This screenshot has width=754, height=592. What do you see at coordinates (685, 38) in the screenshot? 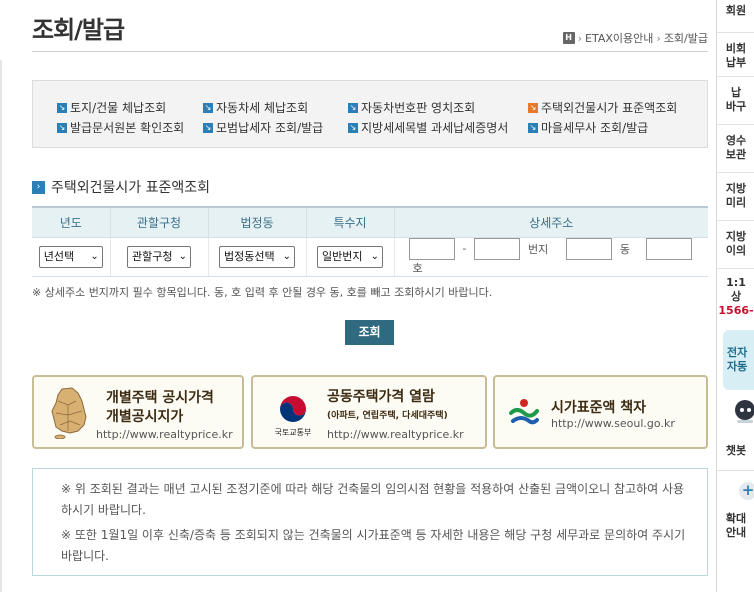
I see `breadcrumb-item-current: 조회/발급` at bounding box center [685, 38].